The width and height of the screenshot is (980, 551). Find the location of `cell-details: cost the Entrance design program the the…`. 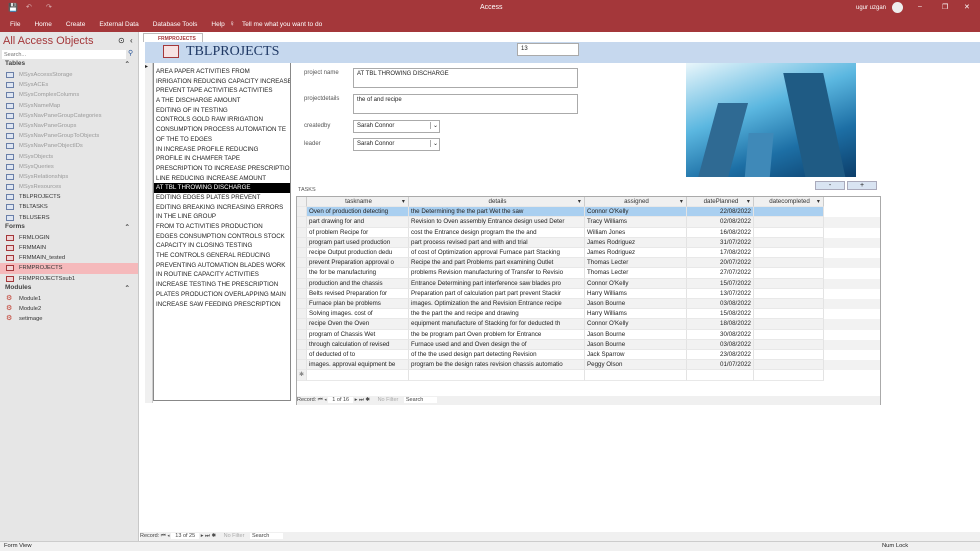

cell-details: cost the Entrance design program the the… is located at coordinates (497, 232).